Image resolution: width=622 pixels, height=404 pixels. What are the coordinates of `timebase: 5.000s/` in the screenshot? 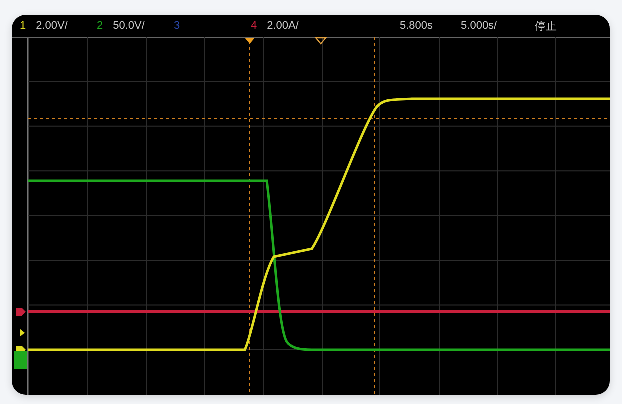 It's located at (479, 26).